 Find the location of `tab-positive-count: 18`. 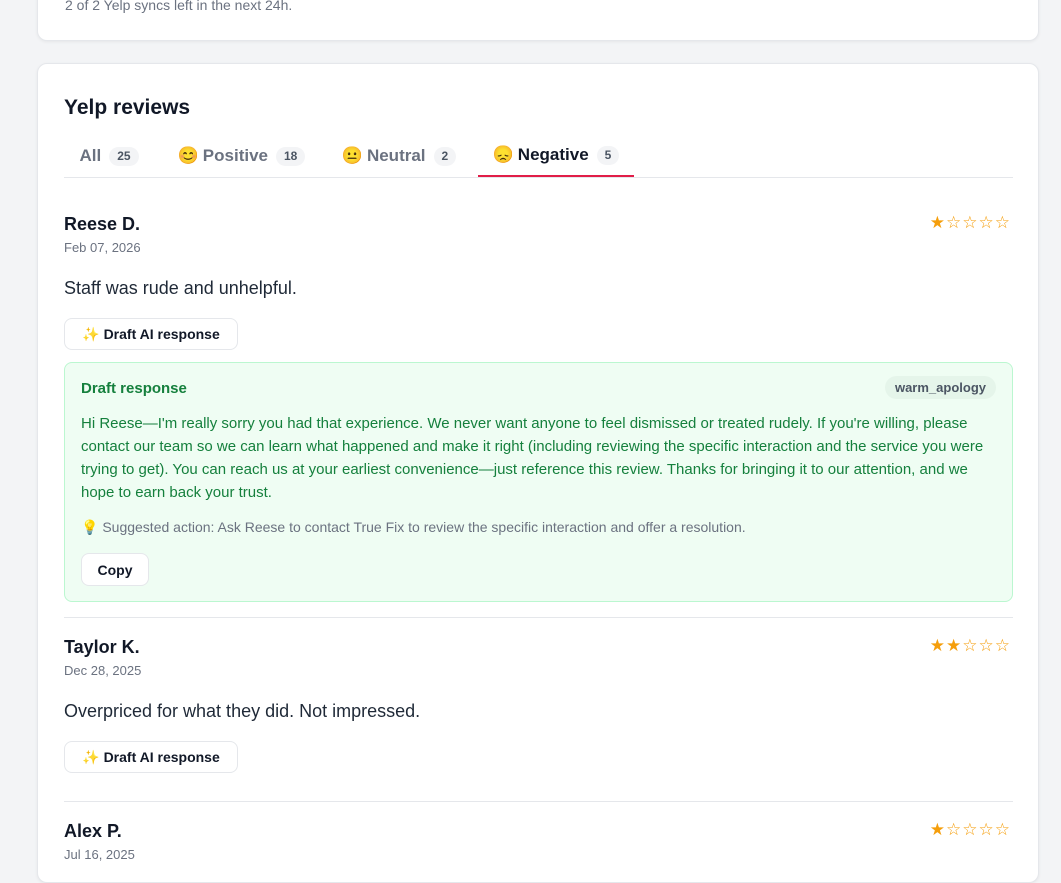

tab-positive-count: 18 is located at coordinates (291, 156).